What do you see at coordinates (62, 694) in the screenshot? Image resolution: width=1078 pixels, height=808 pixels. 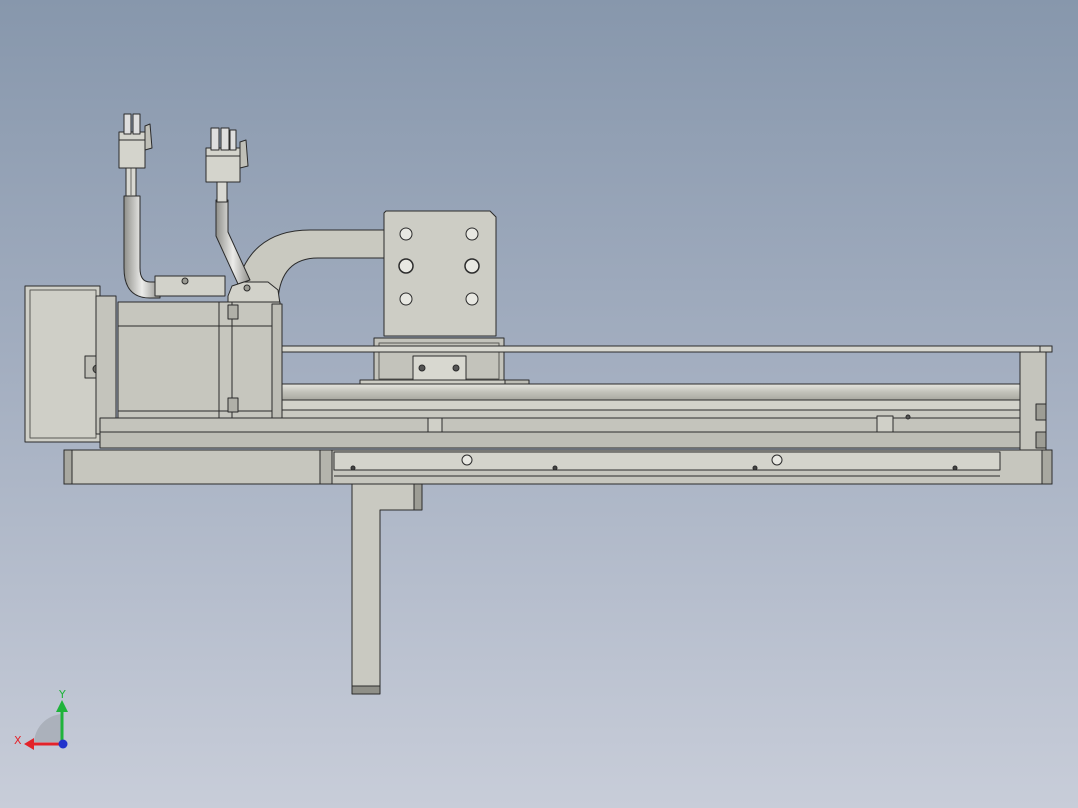 I see `y-axis-label: Y` at bounding box center [62, 694].